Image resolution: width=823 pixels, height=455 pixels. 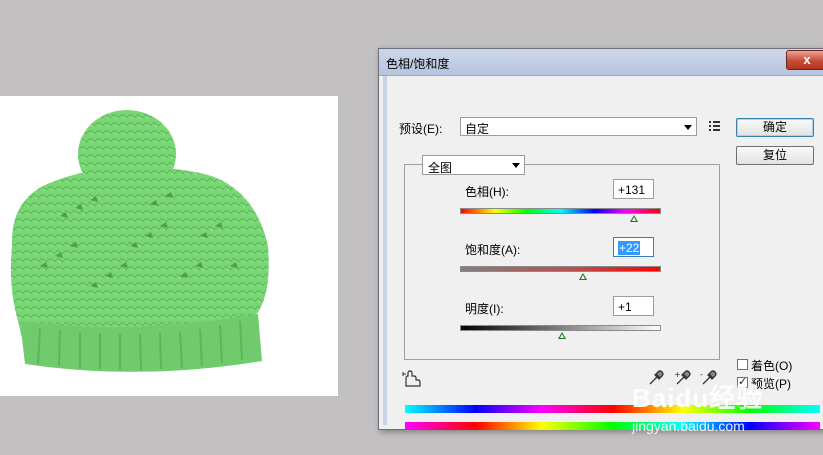 What do you see at coordinates (440, 168) in the screenshot?
I see `channel-value: 全图` at bounding box center [440, 168].